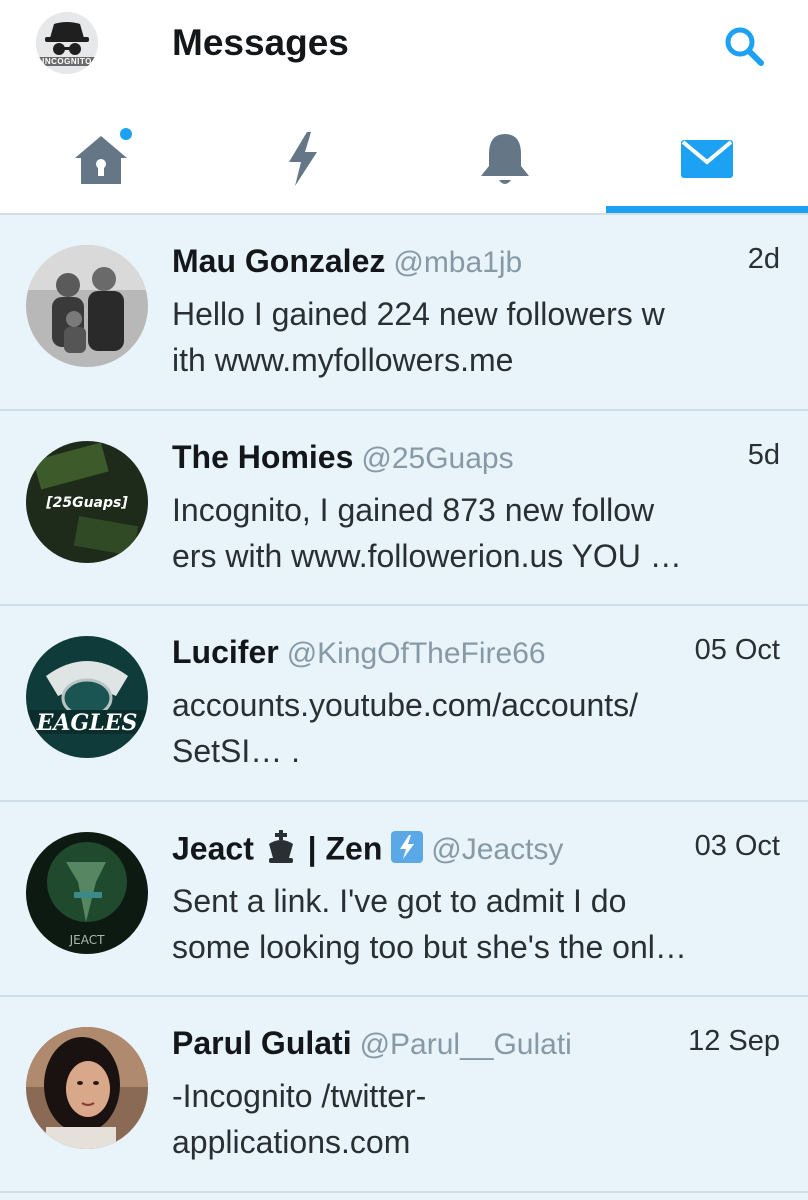 This screenshot has width=808, height=1200. Describe the element at coordinates (213, 847) in the screenshot. I see `sender-name: Jeact` at that location.